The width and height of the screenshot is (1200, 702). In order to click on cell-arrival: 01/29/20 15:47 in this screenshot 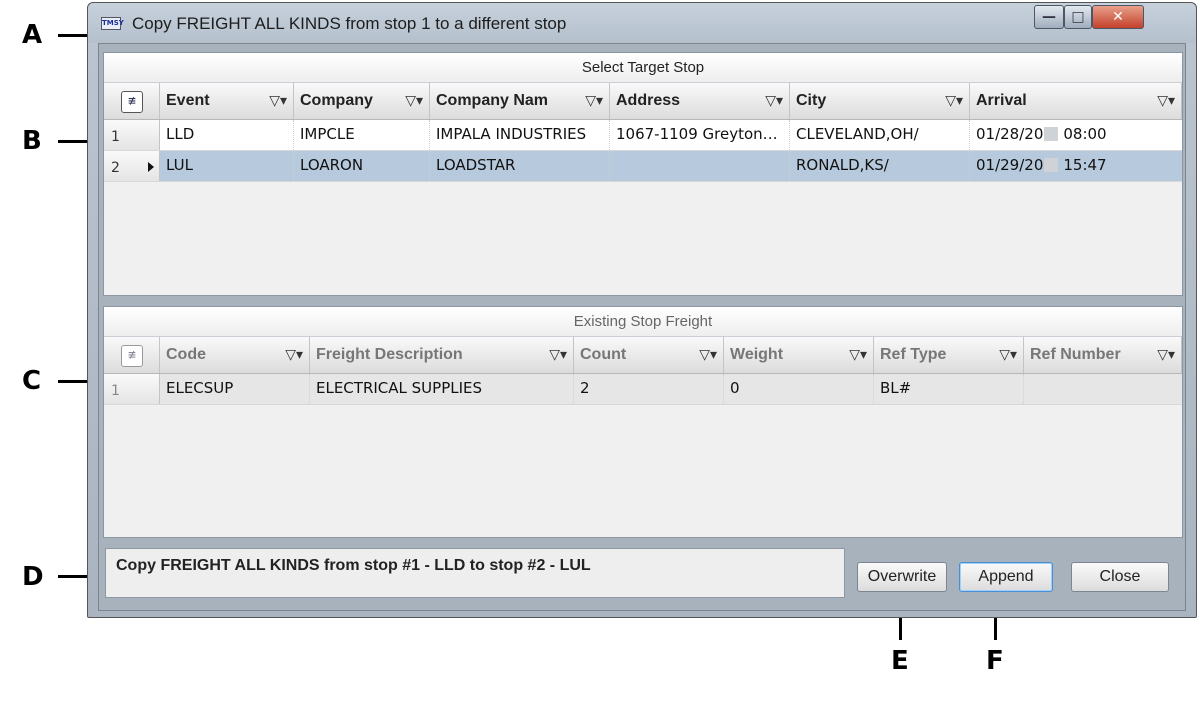, I will do `click(1076, 166)`.